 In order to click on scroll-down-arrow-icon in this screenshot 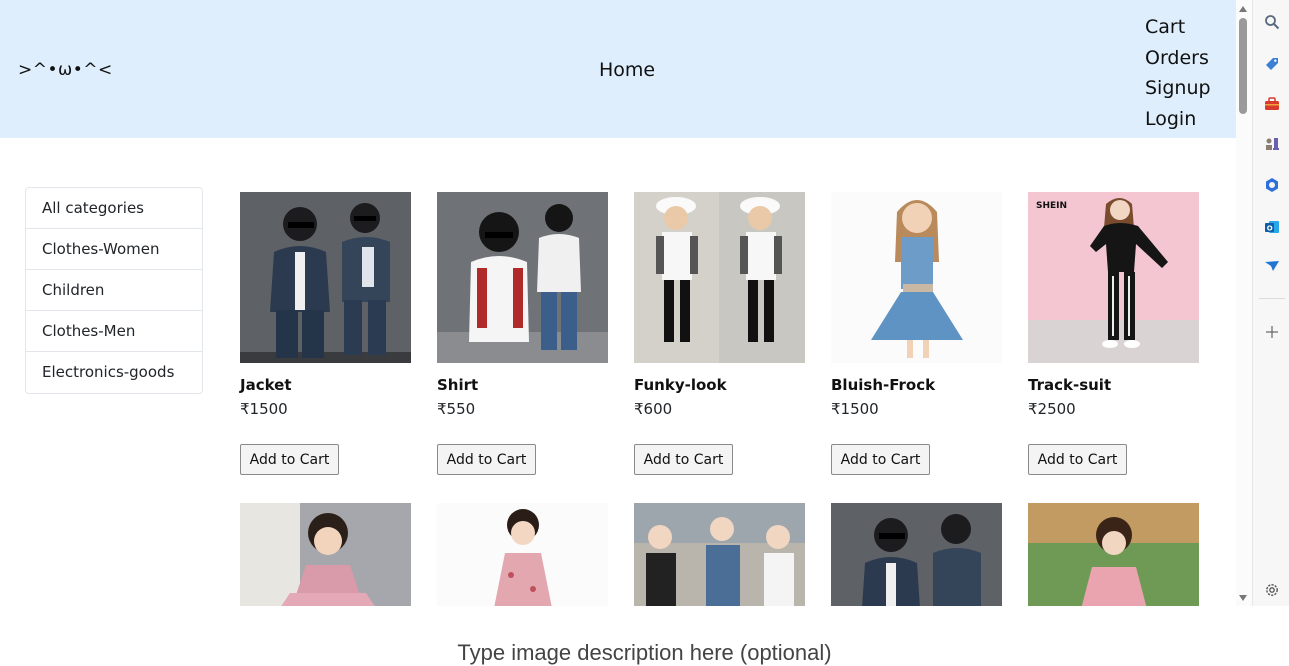, I will do `click(1243, 598)`.